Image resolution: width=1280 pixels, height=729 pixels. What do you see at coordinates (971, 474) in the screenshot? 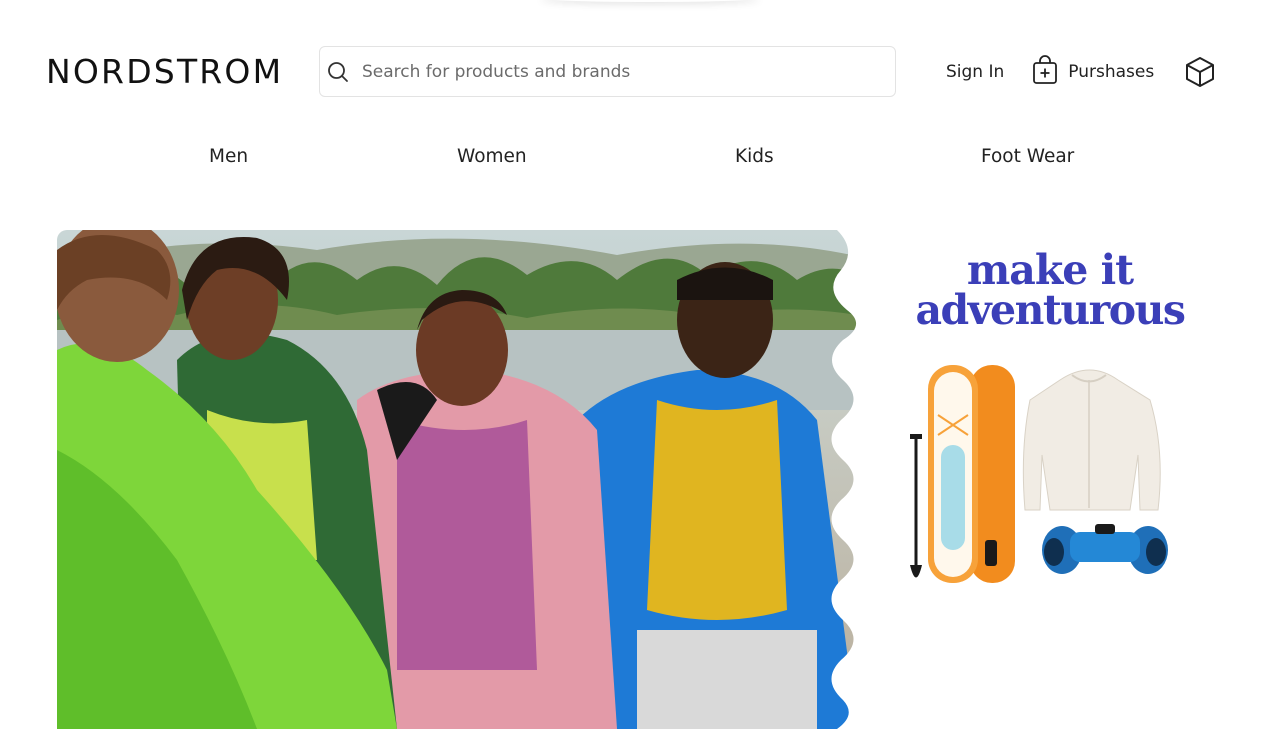
I see `paddle-board-icon` at bounding box center [971, 474].